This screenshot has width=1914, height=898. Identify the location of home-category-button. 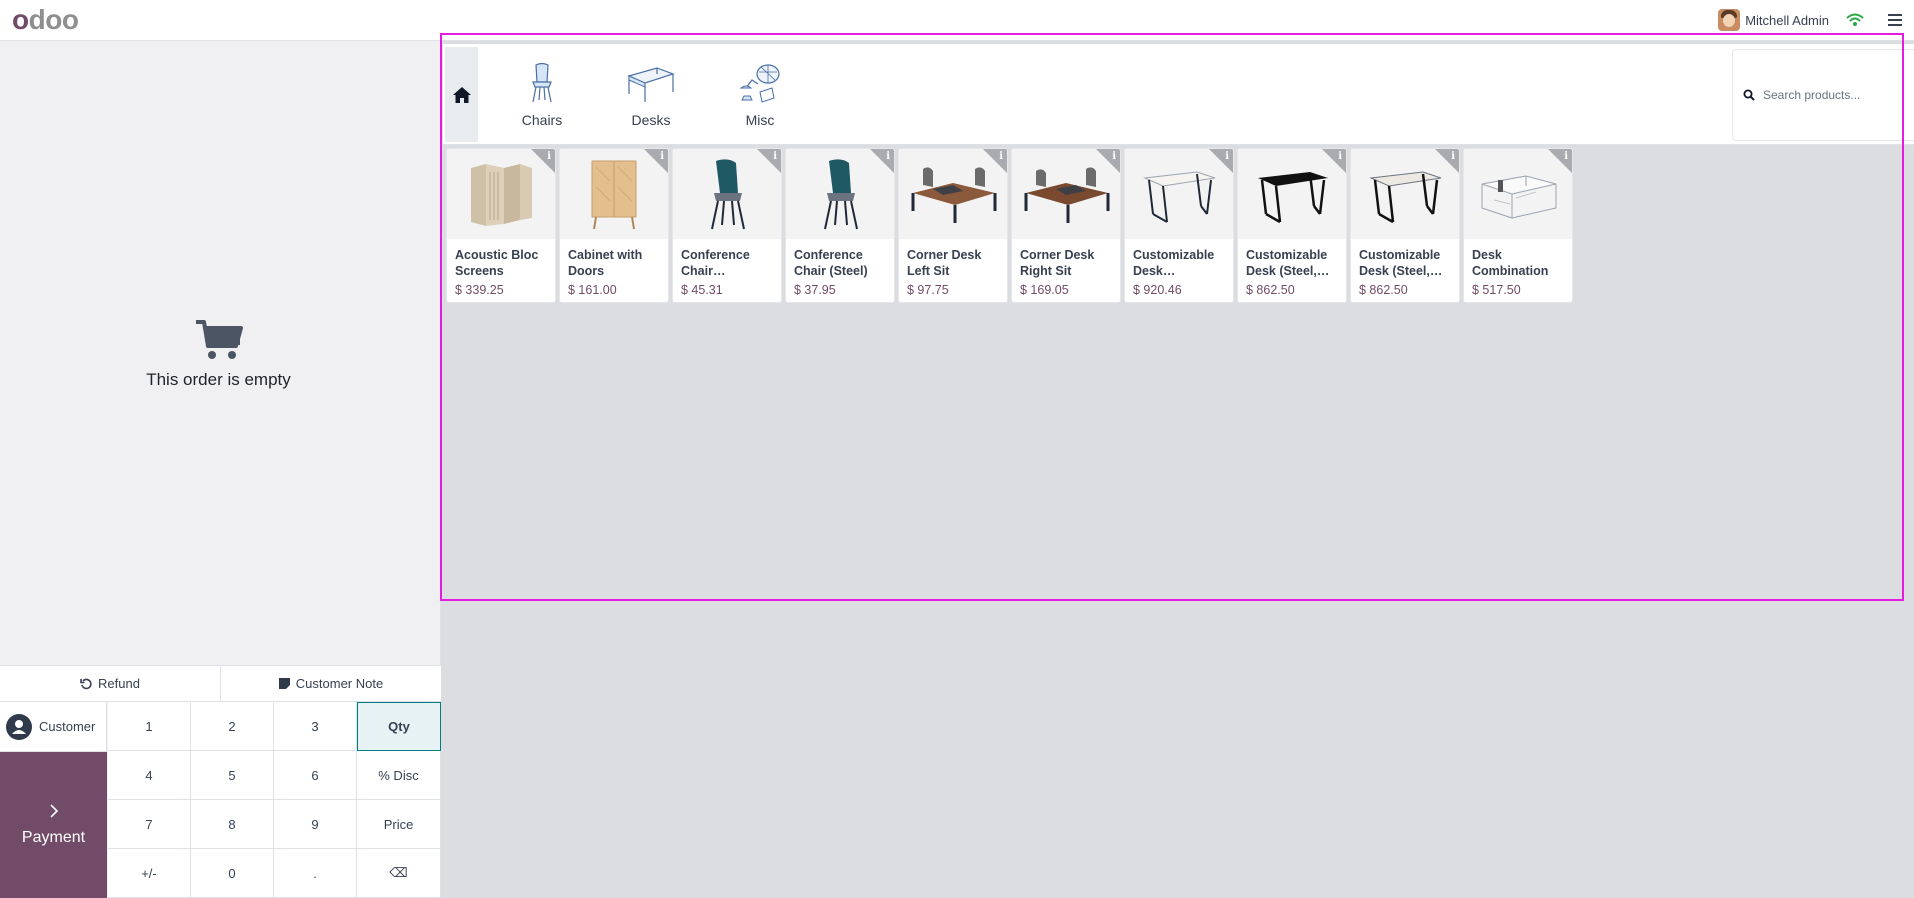
(461, 94).